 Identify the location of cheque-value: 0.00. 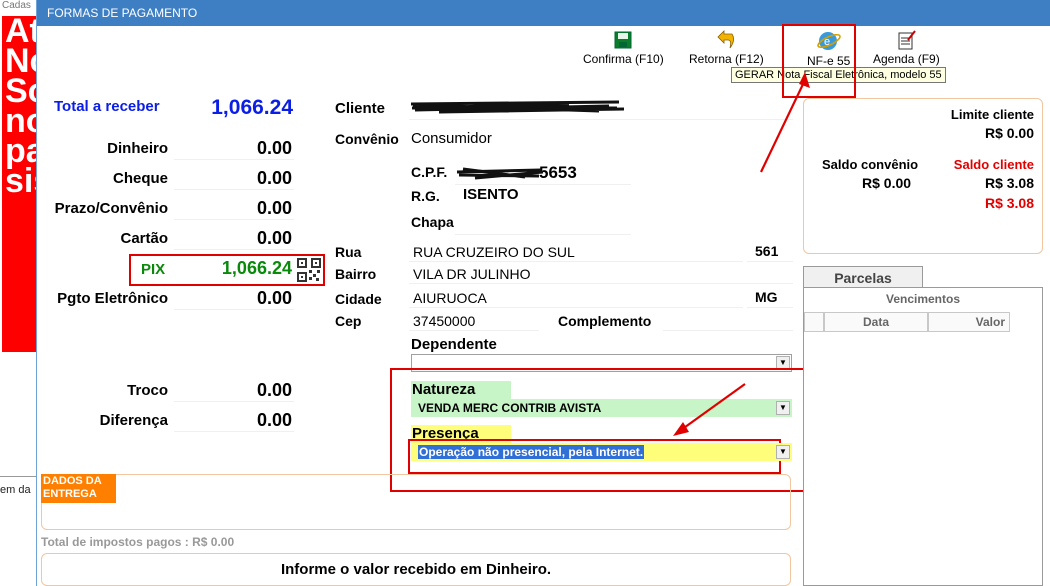
(274, 178).